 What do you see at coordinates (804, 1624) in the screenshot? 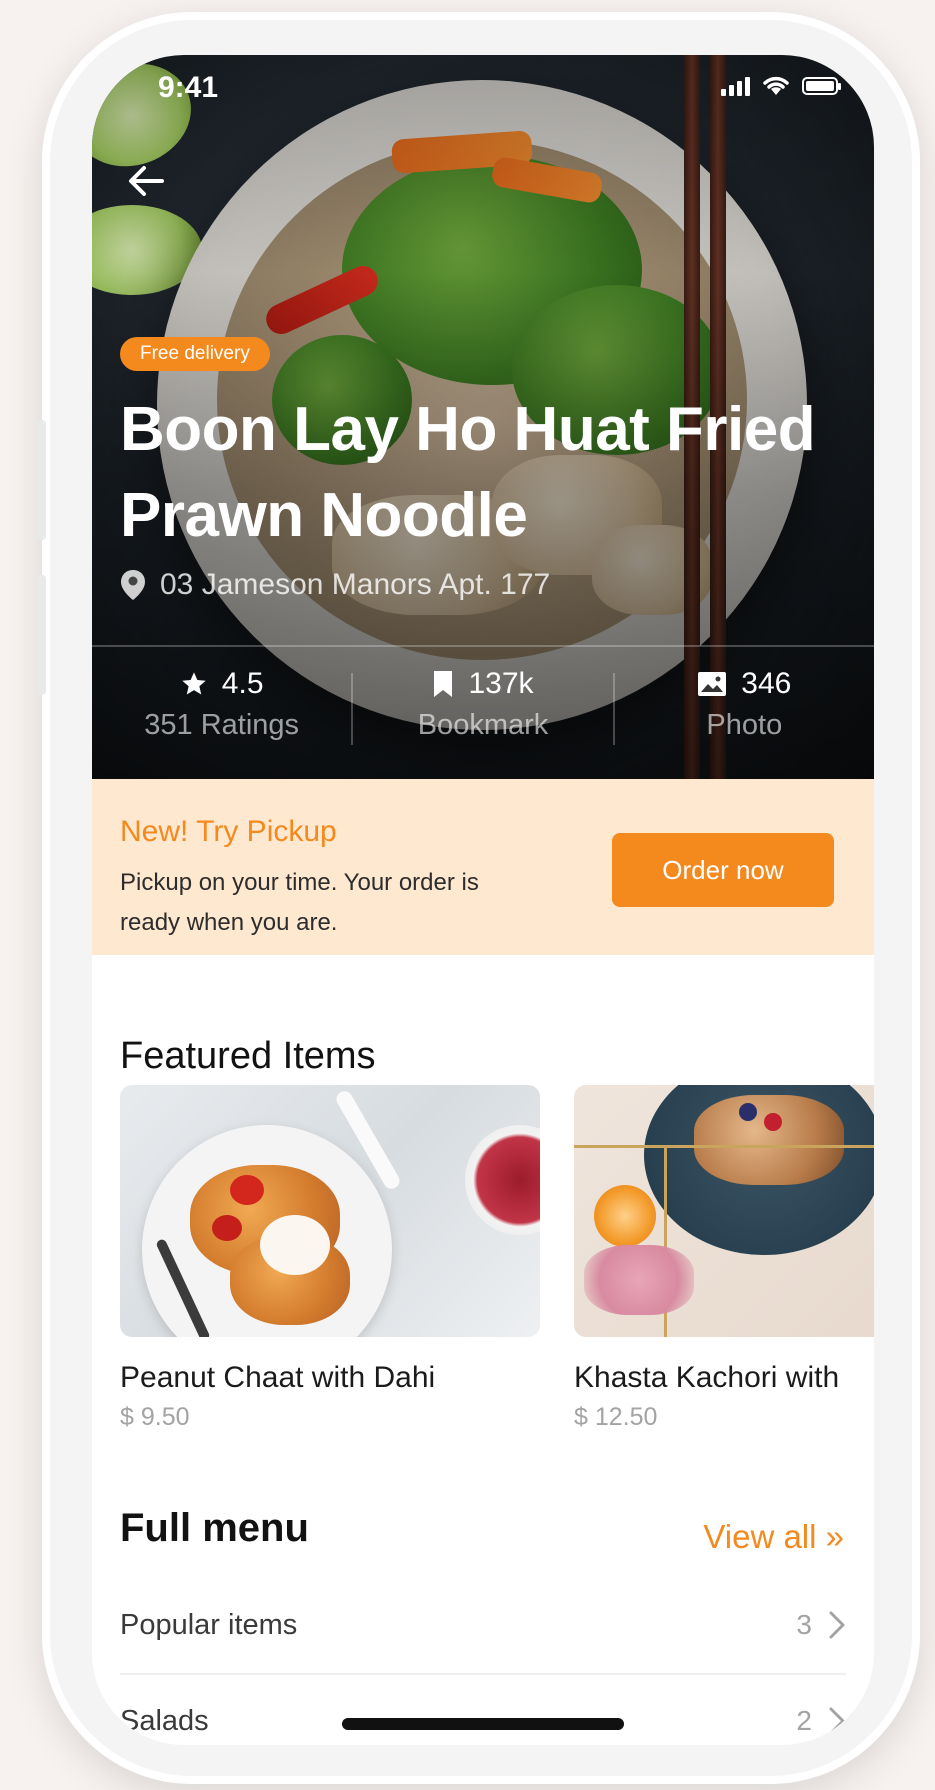
I see `menu-row-count: 3` at bounding box center [804, 1624].